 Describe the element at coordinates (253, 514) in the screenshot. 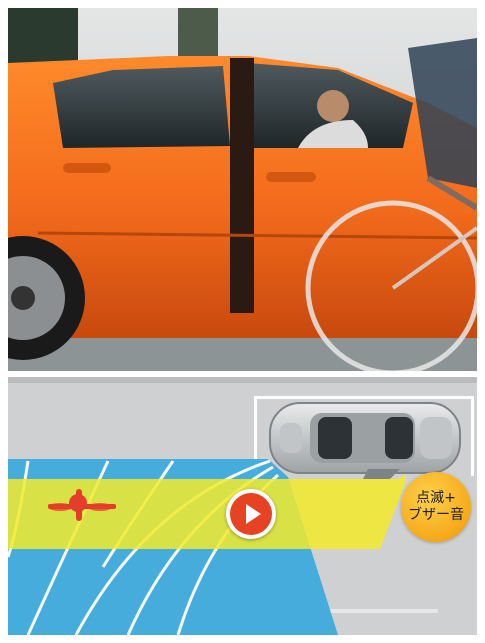

I see `play-icon` at that location.